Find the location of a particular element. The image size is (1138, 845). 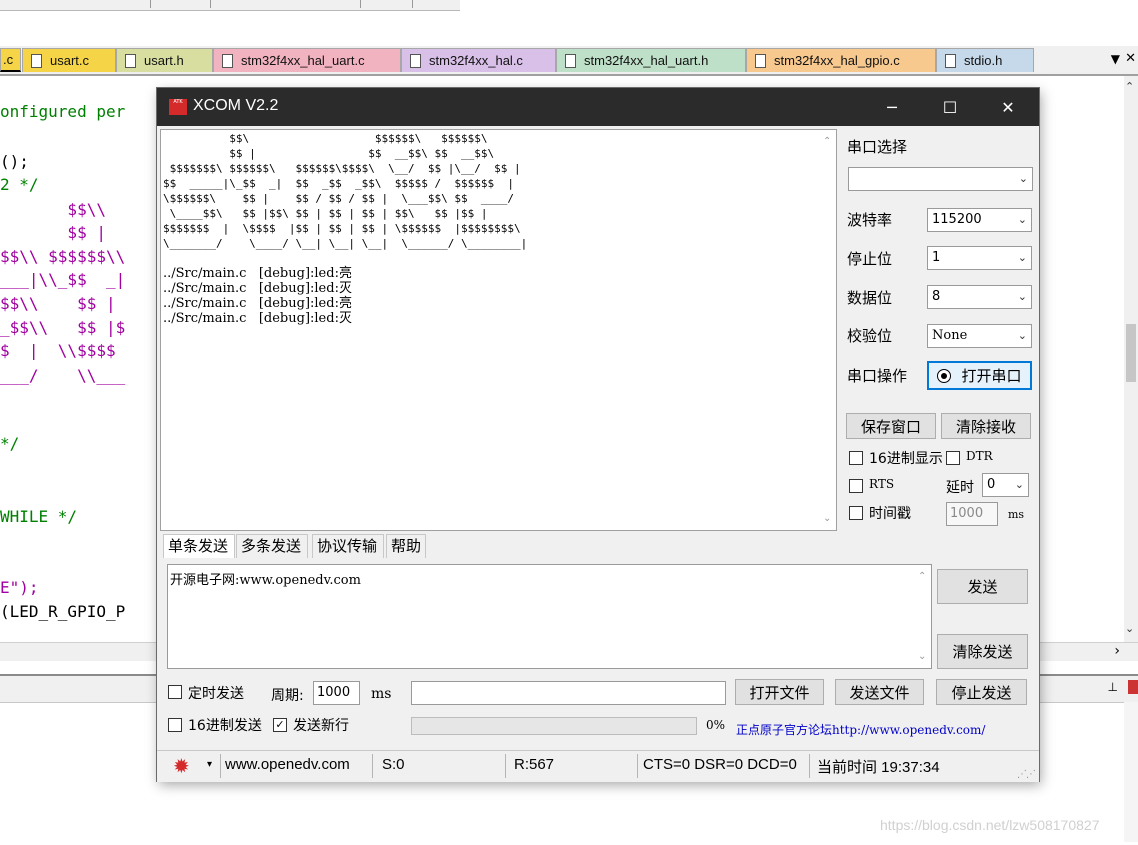

timestamp-interval-input: 1000 is located at coordinates (972, 514).